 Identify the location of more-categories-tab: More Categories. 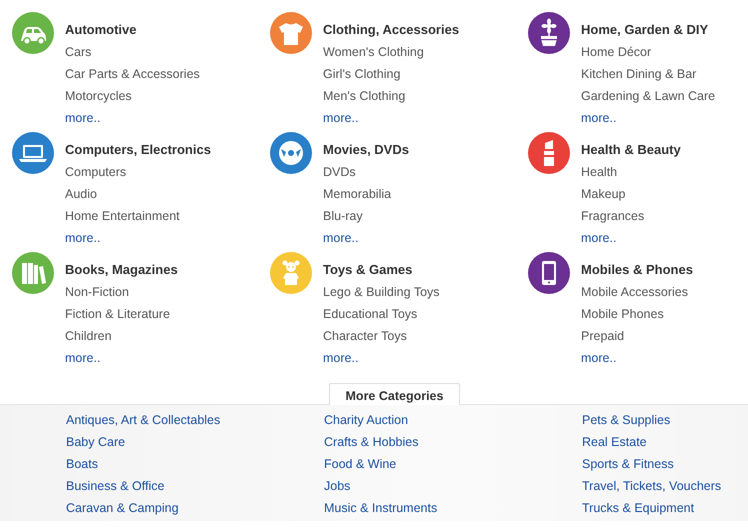
(394, 394).